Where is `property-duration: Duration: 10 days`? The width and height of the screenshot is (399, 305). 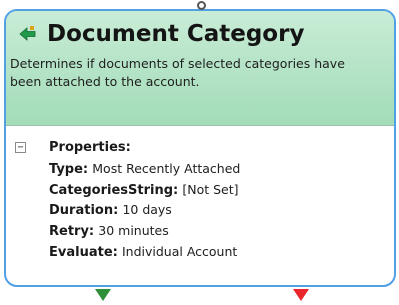 property-duration: Duration: 10 days is located at coordinates (144, 210).